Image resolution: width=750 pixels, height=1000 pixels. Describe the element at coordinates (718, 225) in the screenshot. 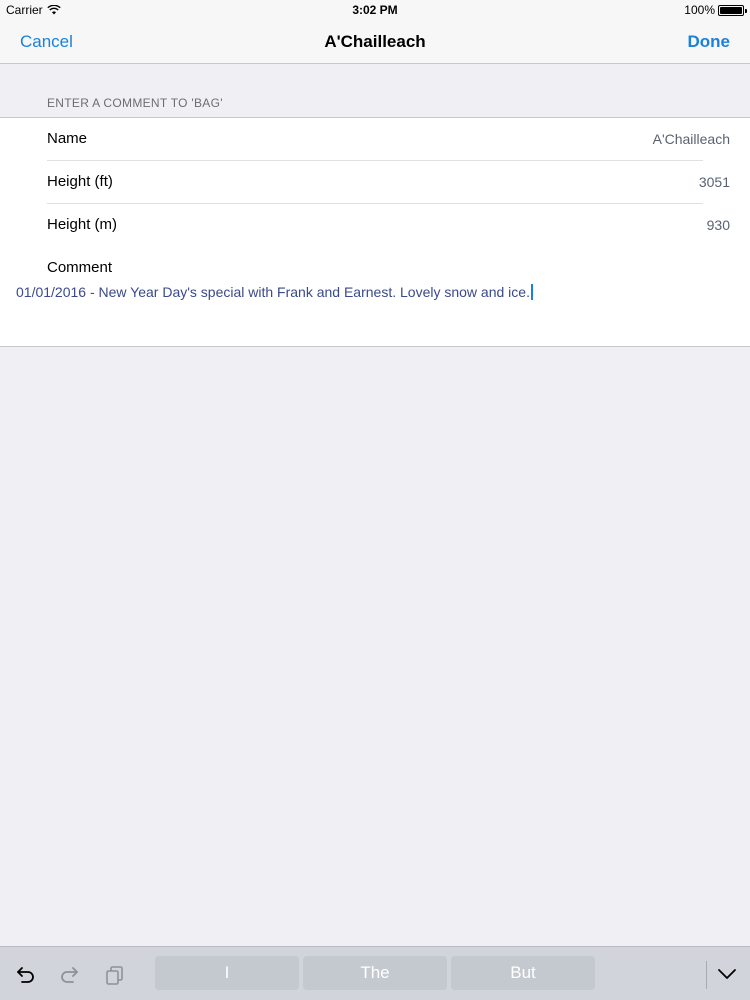

I see `height-m-value: 930` at that location.